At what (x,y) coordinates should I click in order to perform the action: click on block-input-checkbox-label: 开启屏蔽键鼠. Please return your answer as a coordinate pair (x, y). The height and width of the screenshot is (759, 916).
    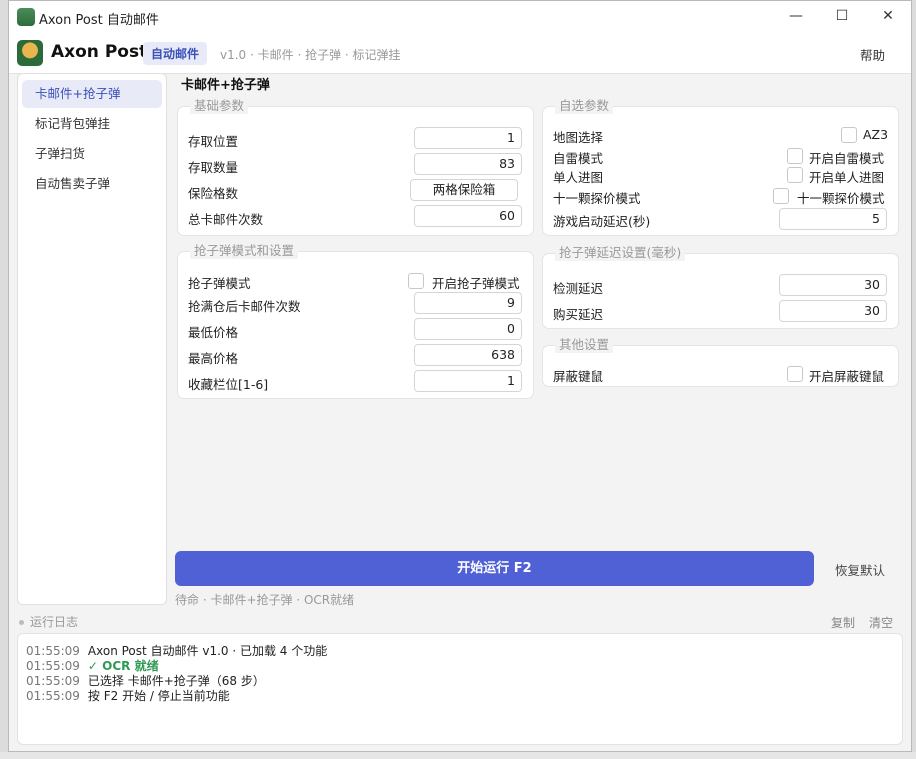
    Looking at the image, I should click on (847, 376).